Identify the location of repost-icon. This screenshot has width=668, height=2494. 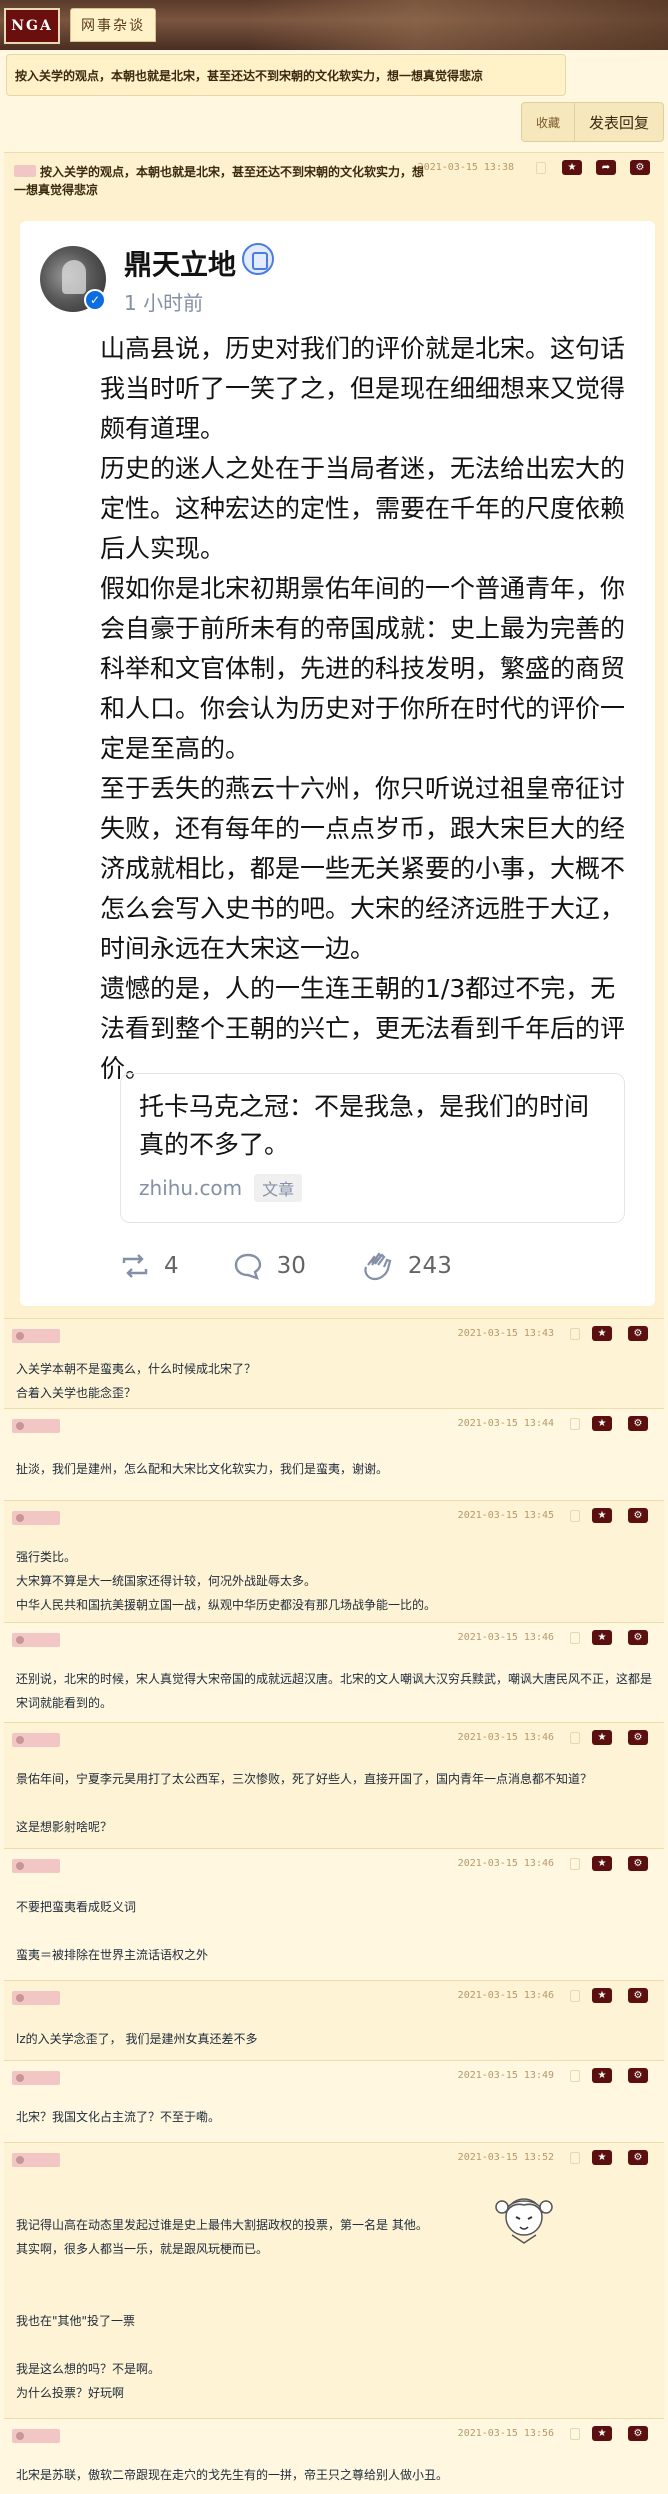
(135, 1266).